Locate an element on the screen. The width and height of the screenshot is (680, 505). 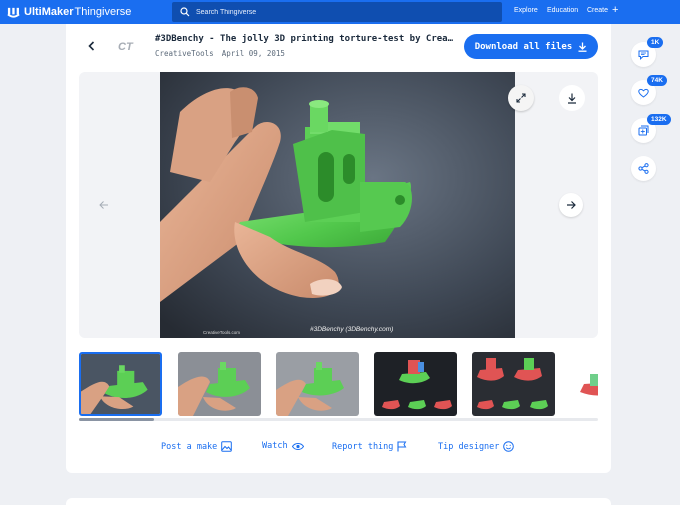
arrow-right-icon is located at coordinates (571, 205).